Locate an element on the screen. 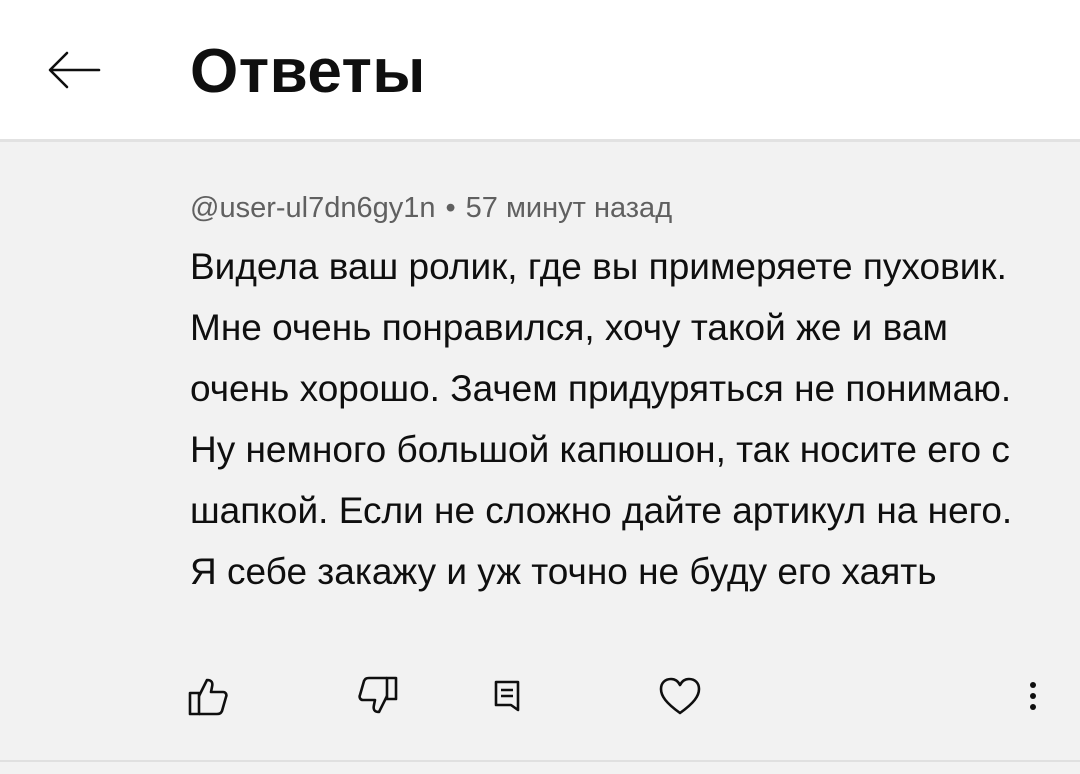 This screenshot has height=774, width=1080. dislike-button is located at coordinates (378, 696).